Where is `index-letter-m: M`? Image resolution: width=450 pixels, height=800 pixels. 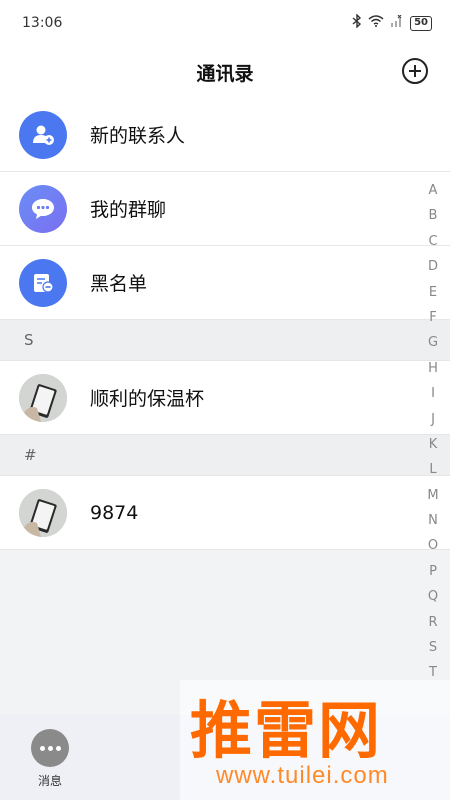 index-letter-m: M is located at coordinates (432, 495).